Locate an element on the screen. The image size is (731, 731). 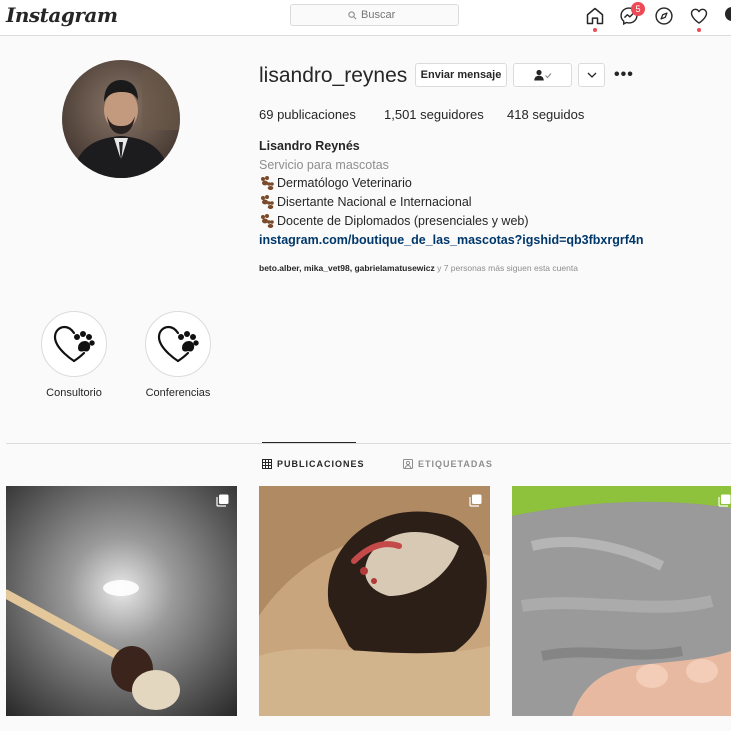
bio-text: Disertante Nacional e Internacional is located at coordinates (374, 202).